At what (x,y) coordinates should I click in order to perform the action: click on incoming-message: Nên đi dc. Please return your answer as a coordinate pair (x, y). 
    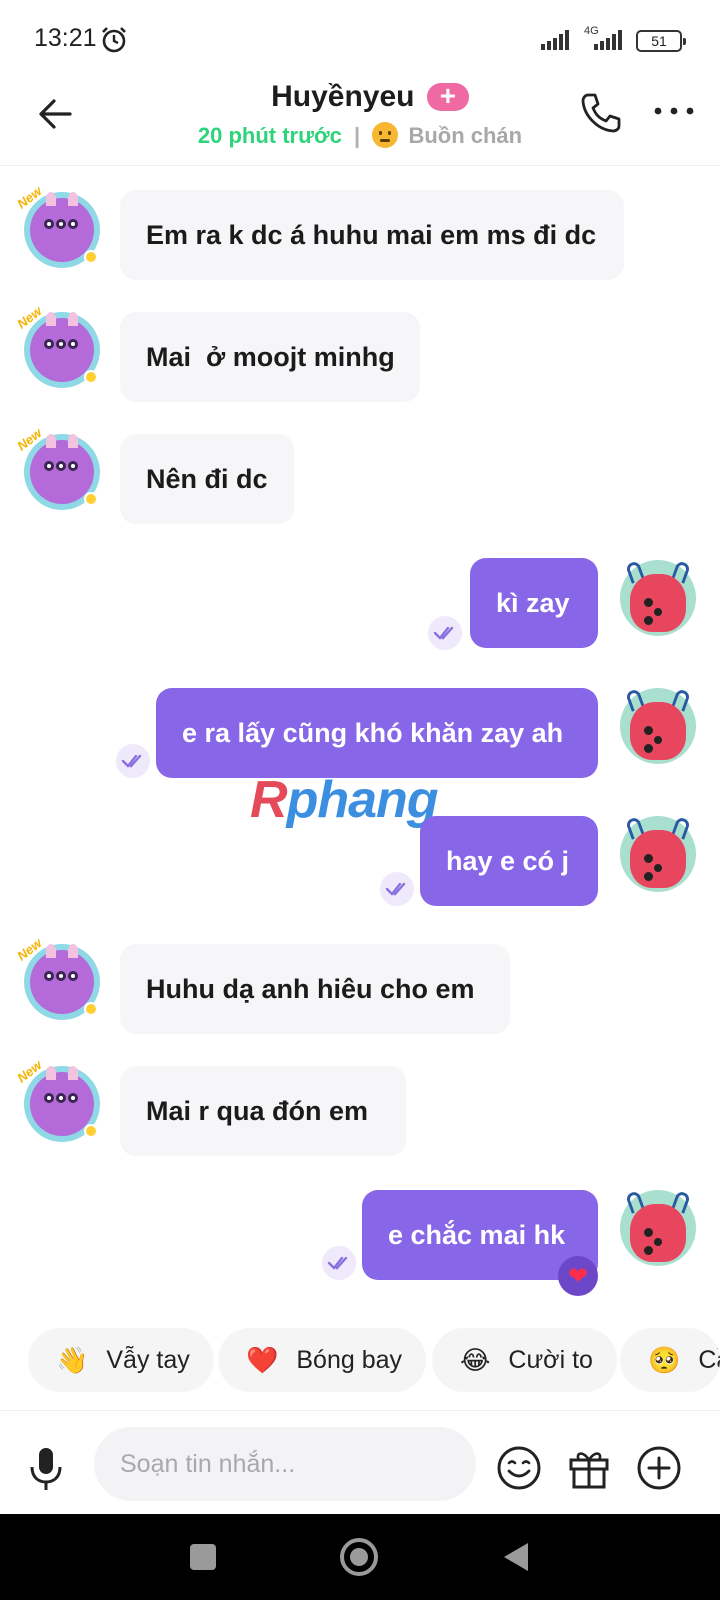
    Looking at the image, I should click on (207, 479).